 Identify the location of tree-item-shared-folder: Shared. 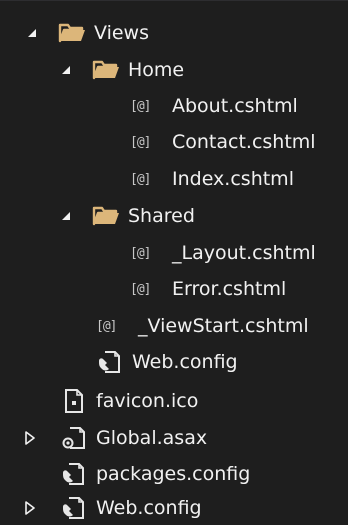
(174, 216).